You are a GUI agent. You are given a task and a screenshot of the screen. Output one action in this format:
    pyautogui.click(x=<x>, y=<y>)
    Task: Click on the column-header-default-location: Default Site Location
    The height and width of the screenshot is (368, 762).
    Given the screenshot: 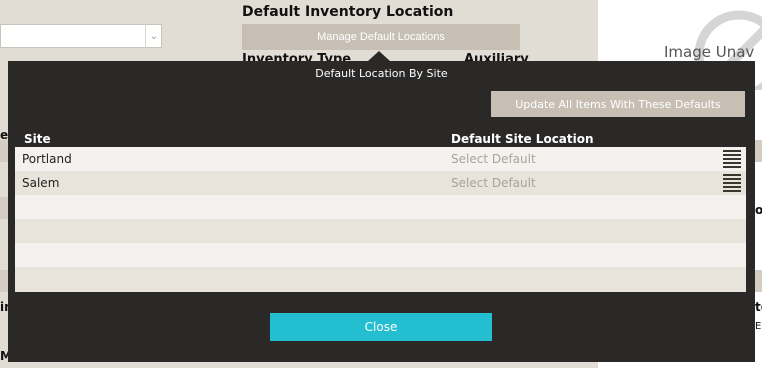 What is the action you would take?
    pyautogui.click(x=522, y=139)
    